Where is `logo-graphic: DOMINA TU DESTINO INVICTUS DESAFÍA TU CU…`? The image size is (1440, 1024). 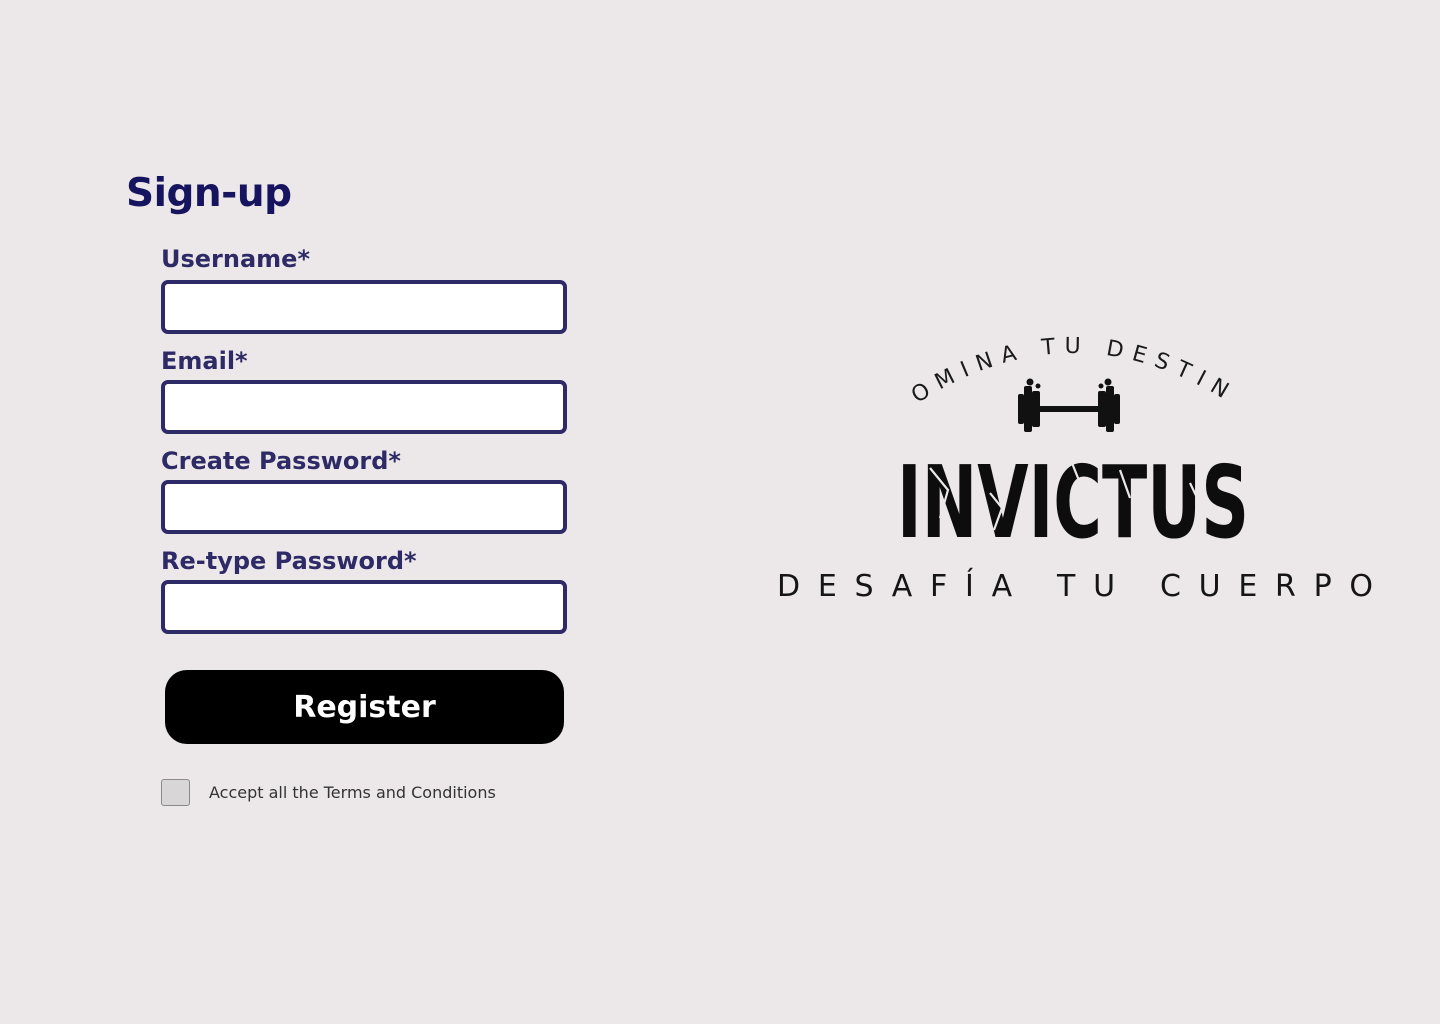 logo-graphic: DOMINA TU DESTINO INVICTUS DESAFÍA TU CU… is located at coordinates (1071, 461).